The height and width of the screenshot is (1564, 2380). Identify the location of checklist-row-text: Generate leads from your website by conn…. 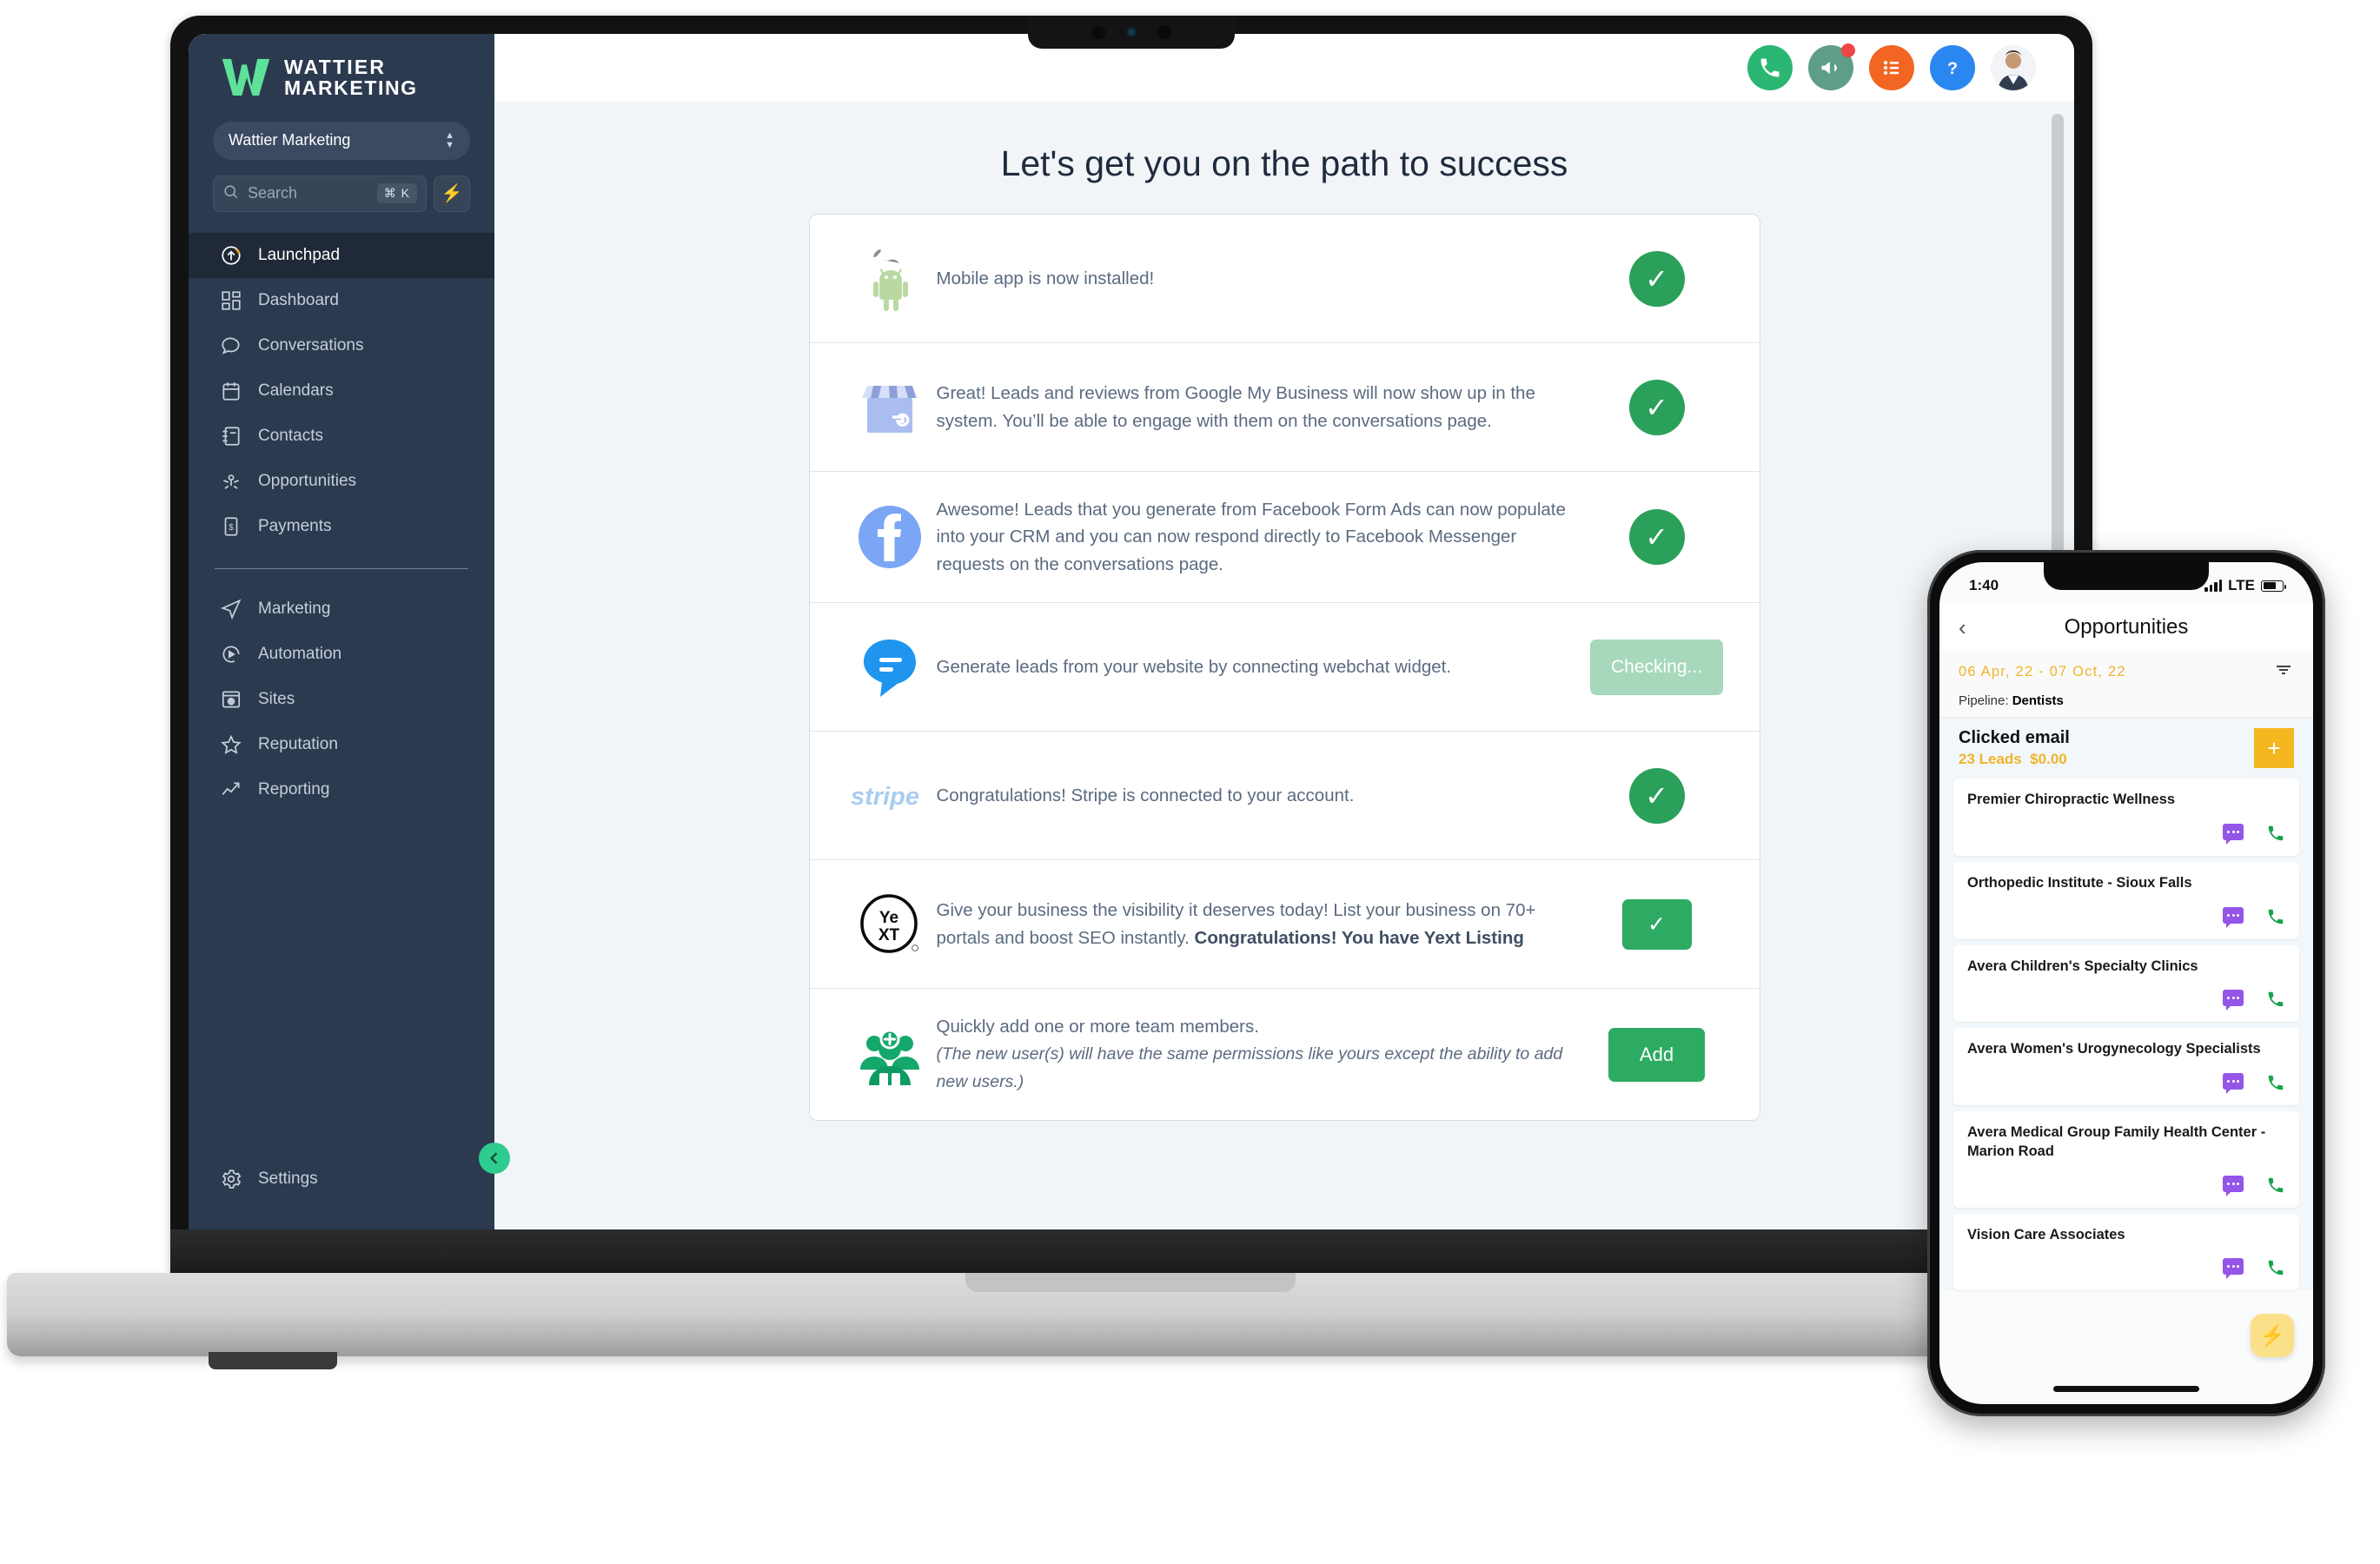
(1194, 666).